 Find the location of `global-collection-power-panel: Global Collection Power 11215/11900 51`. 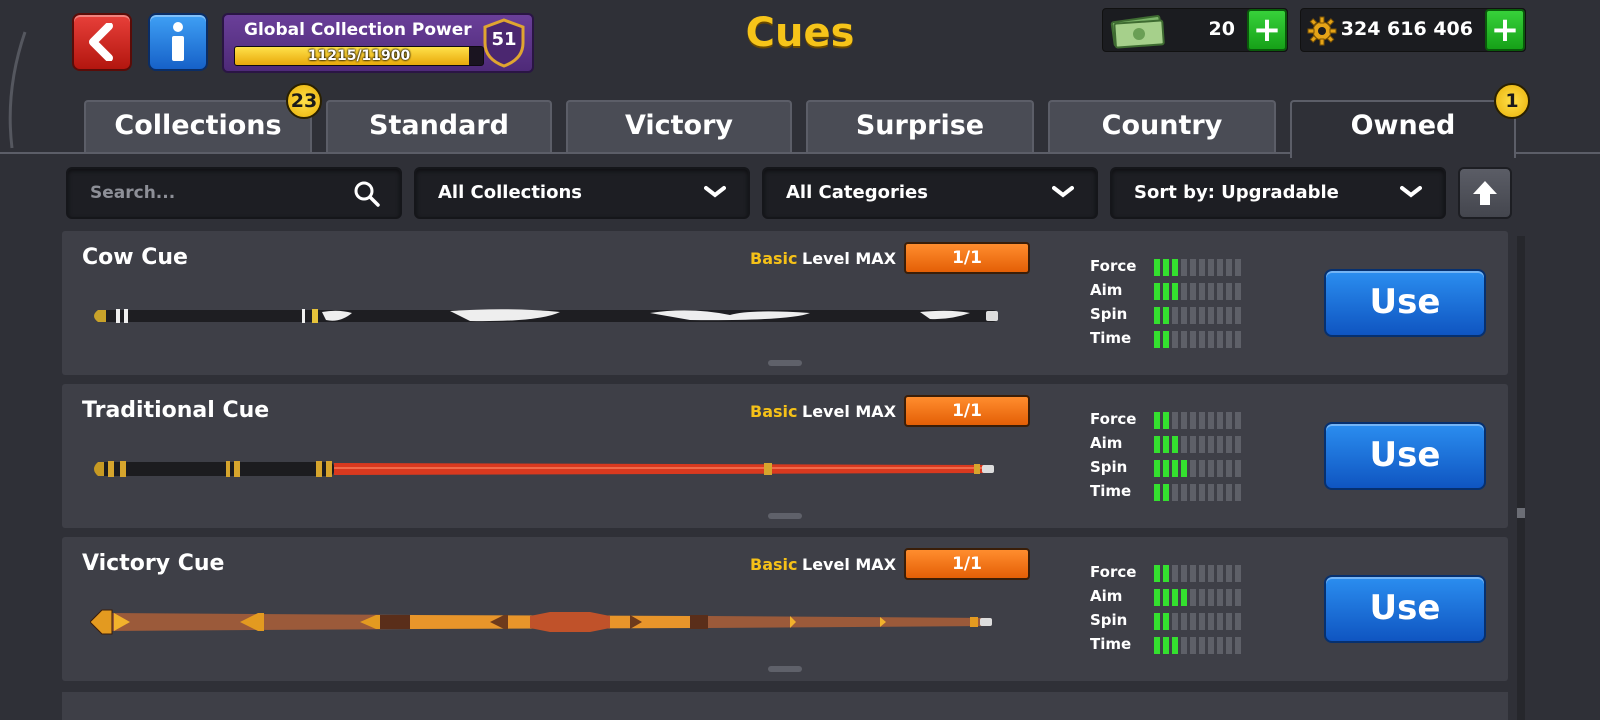

global-collection-power-panel: Global Collection Power 11215/11900 51 is located at coordinates (378, 43).